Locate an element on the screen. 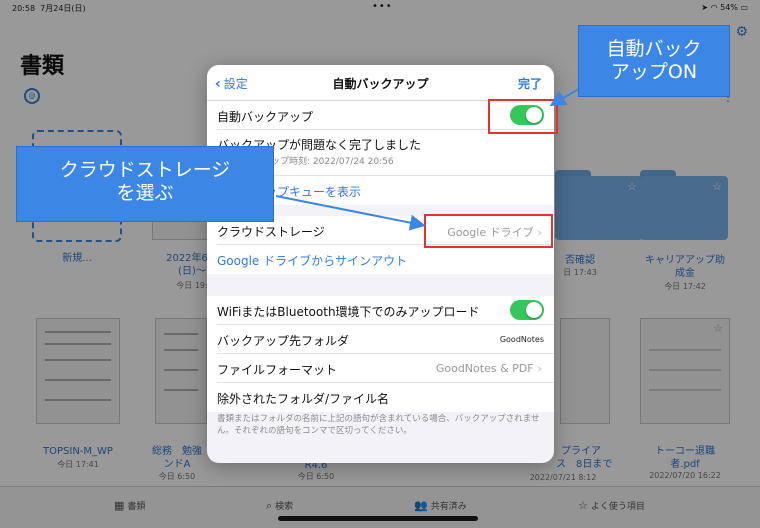 The width and height of the screenshot is (760, 528). arrow-to-cloud-storage is located at coordinates (350, 213).